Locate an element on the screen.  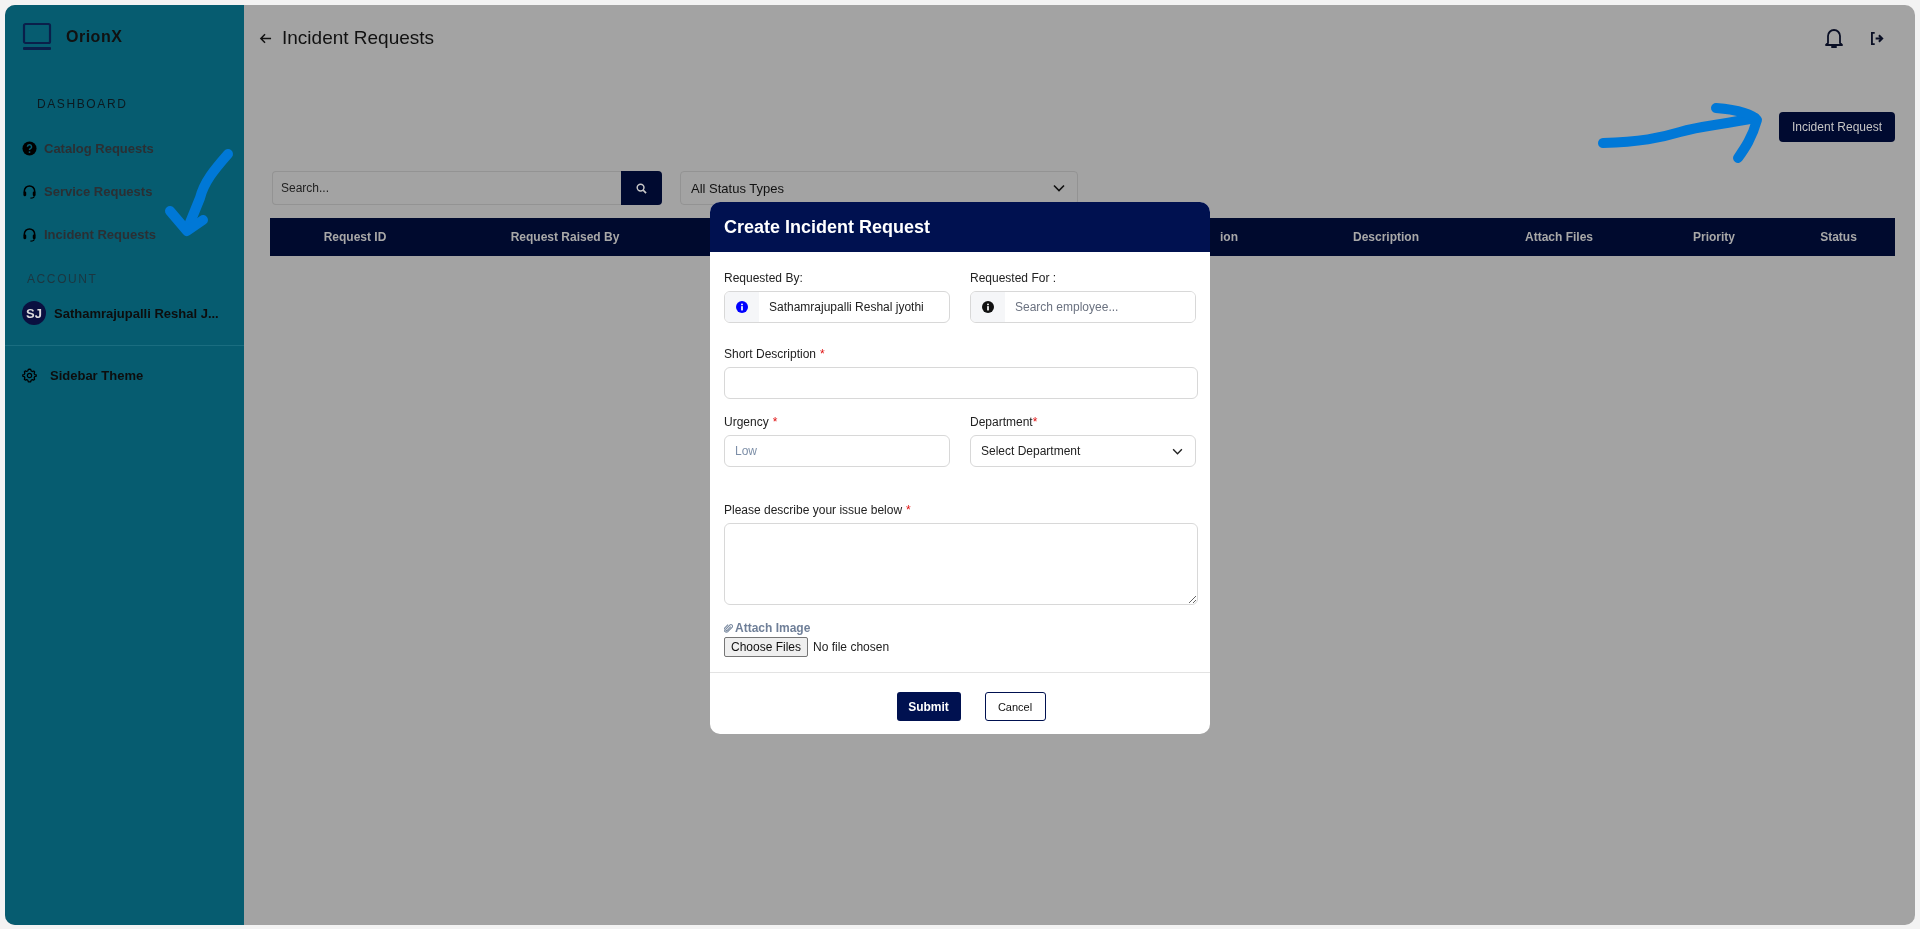
search-button is located at coordinates (641, 188).